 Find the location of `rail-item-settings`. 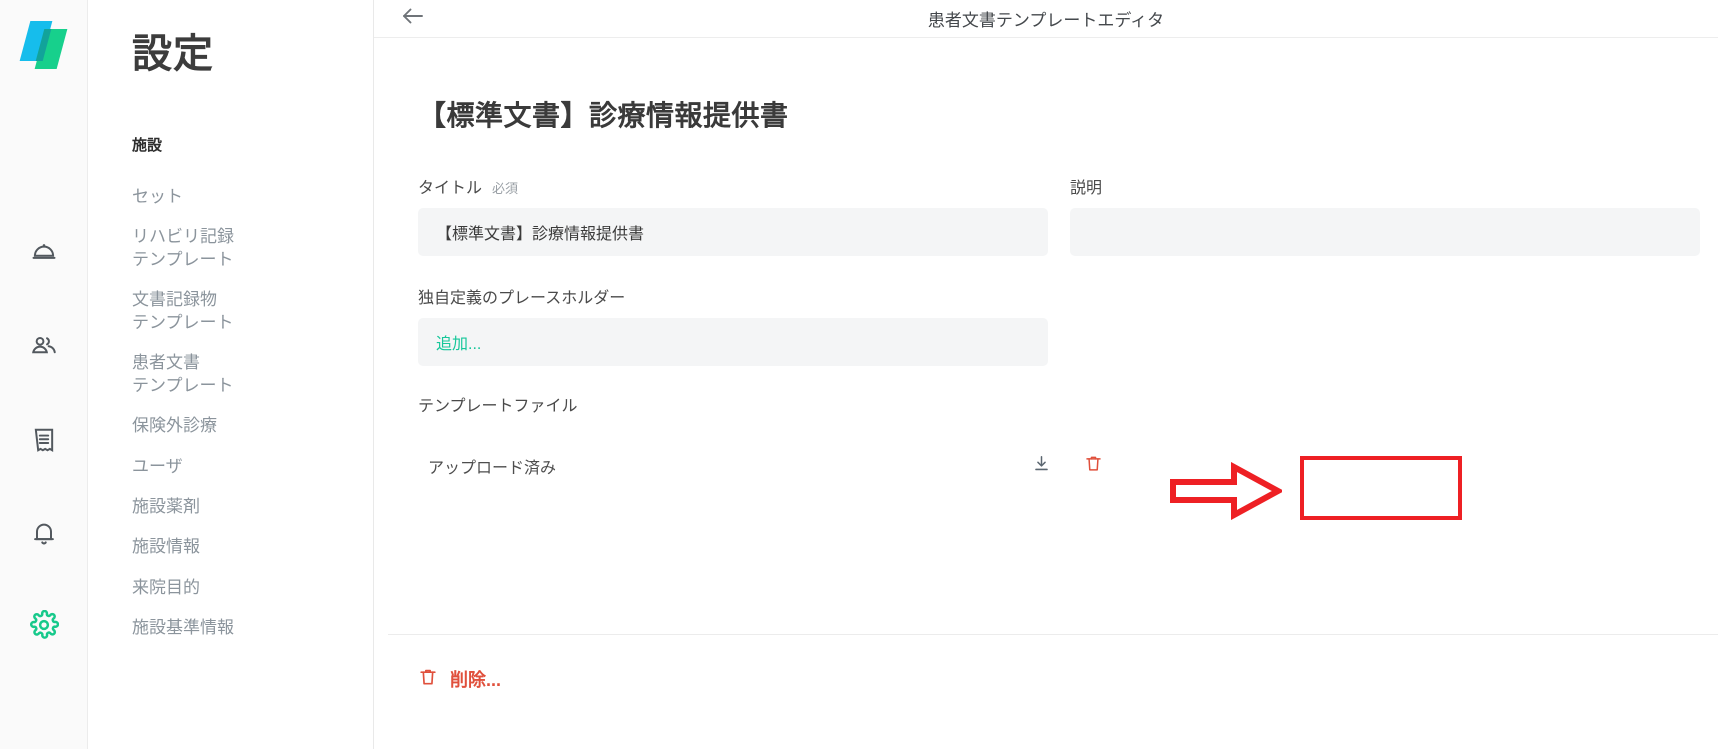

rail-item-settings is located at coordinates (44, 625).